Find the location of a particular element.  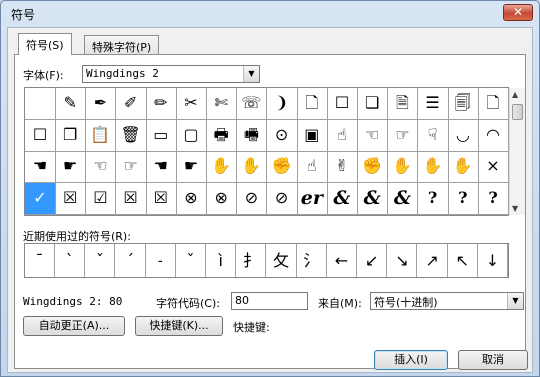

recent-symbol-cell: ¯ is located at coordinates (40, 260).